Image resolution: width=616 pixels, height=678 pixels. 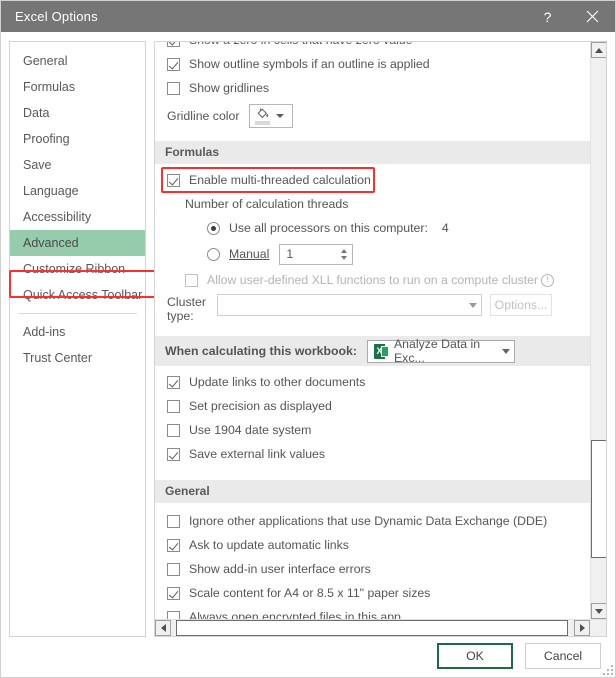 What do you see at coordinates (173, 180) in the screenshot?
I see `checkbox-enable-multithreaded` at bounding box center [173, 180].